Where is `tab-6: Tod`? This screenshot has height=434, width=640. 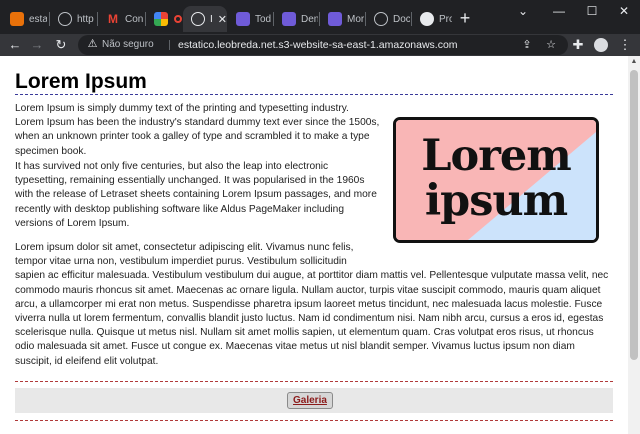 tab-6: Tod is located at coordinates (250, 19).